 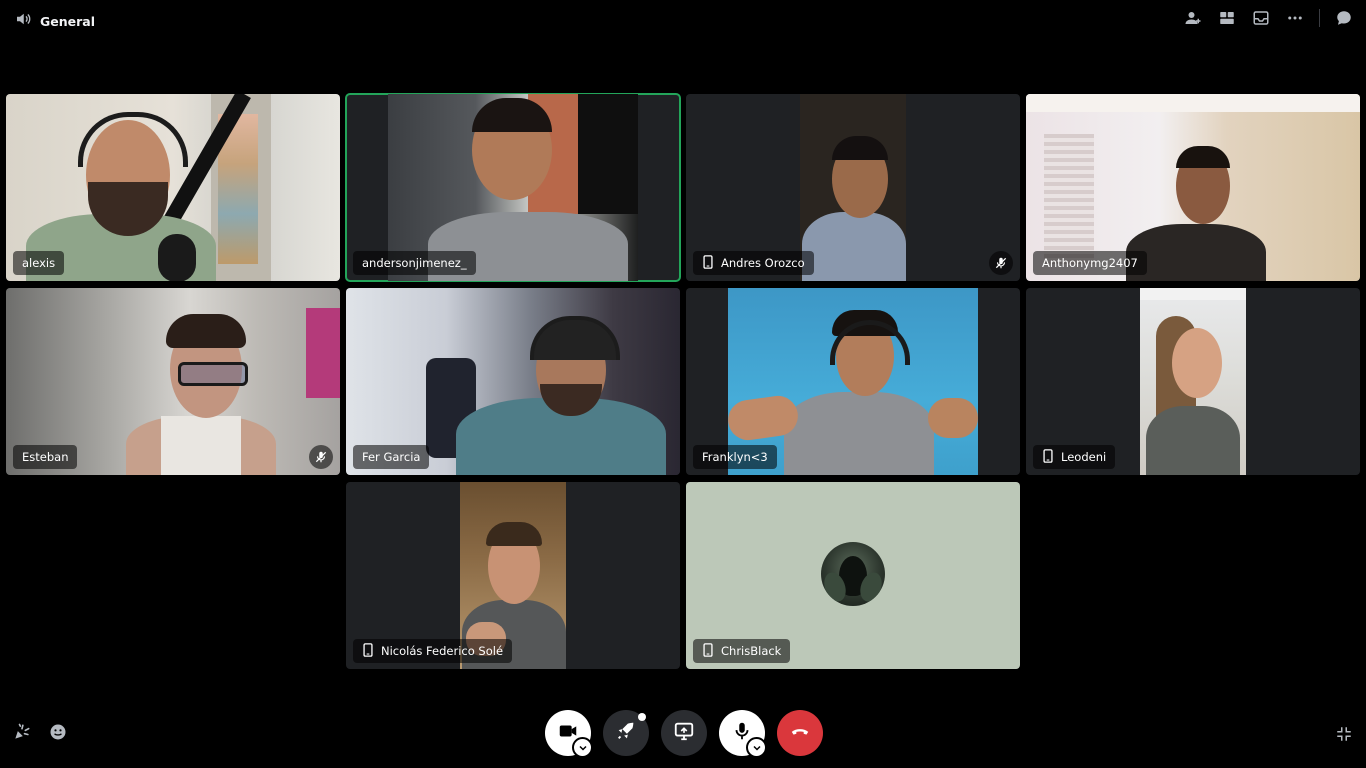 I want to click on speaker-icon, so click(x=23, y=21).